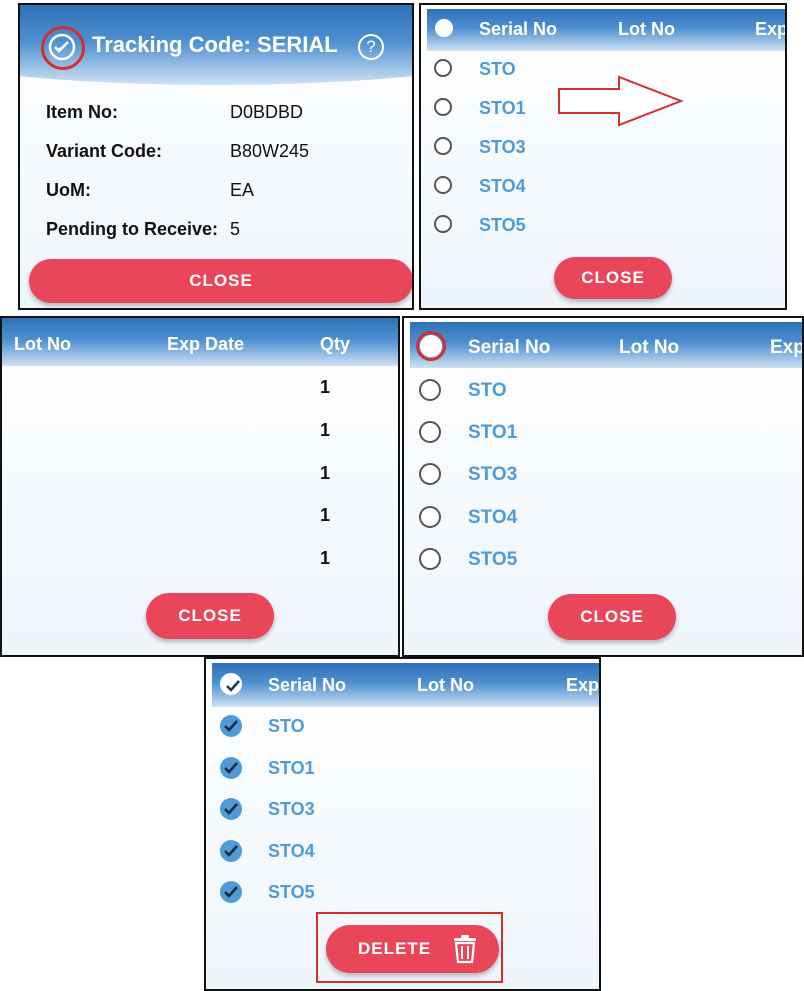  Describe the element at coordinates (242, 190) in the screenshot. I see `value-uom: EA` at that location.